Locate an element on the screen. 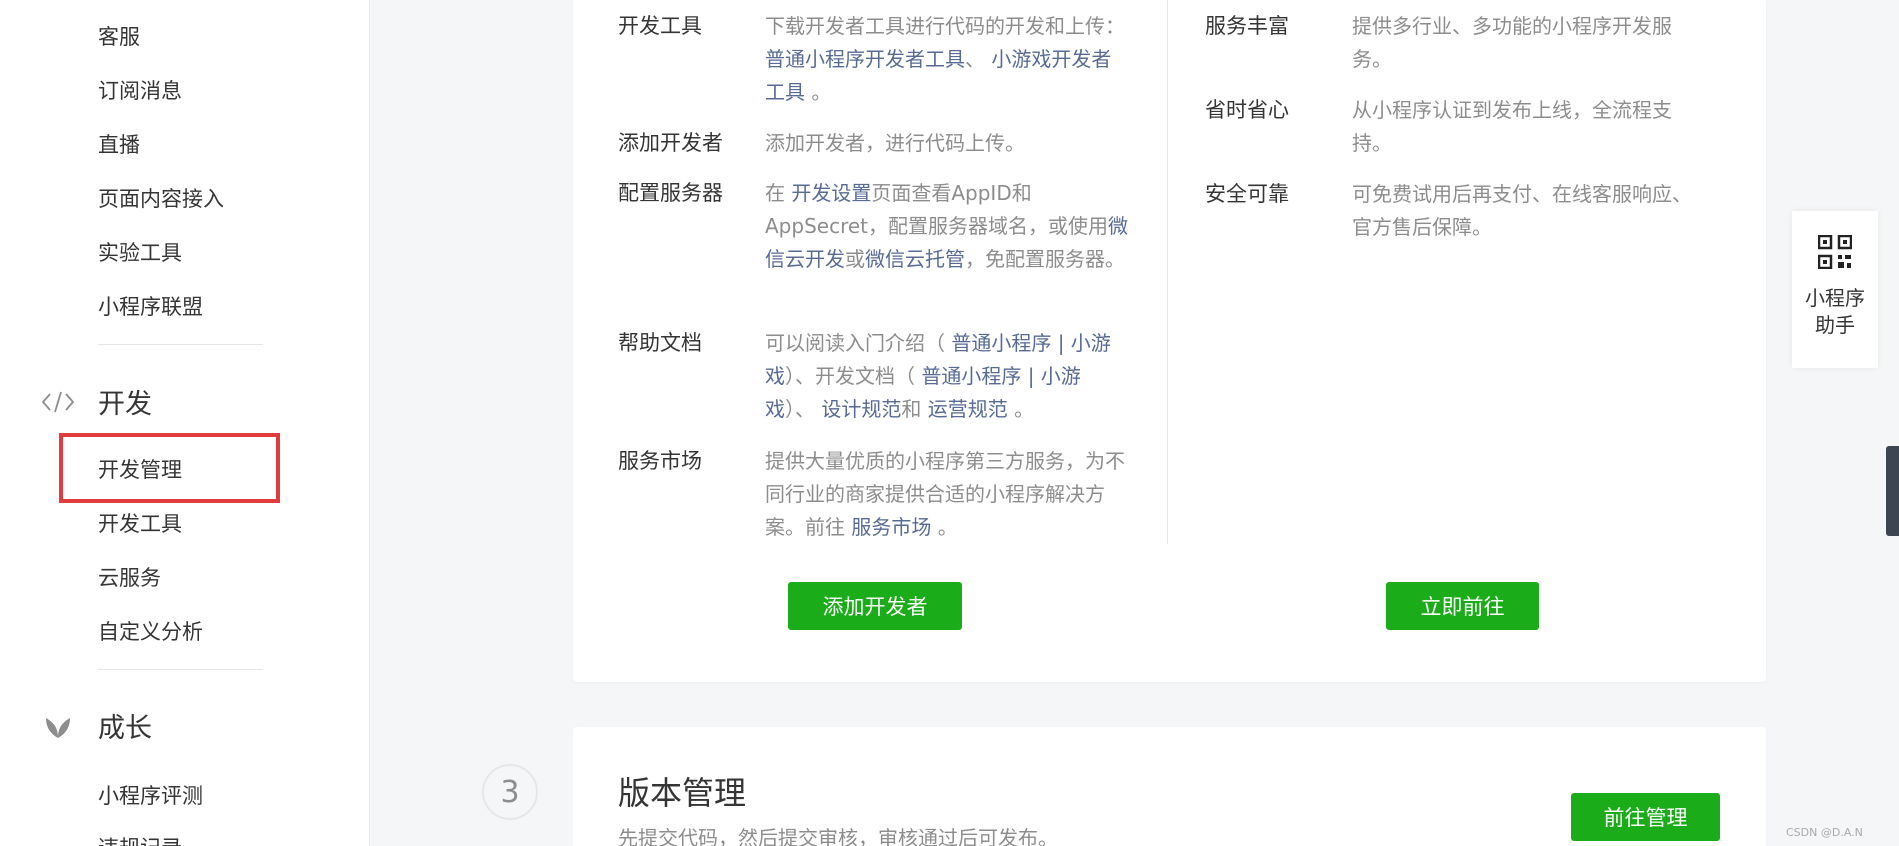  go-manage-button: 前往管理 is located at coordinates (1645, 817).